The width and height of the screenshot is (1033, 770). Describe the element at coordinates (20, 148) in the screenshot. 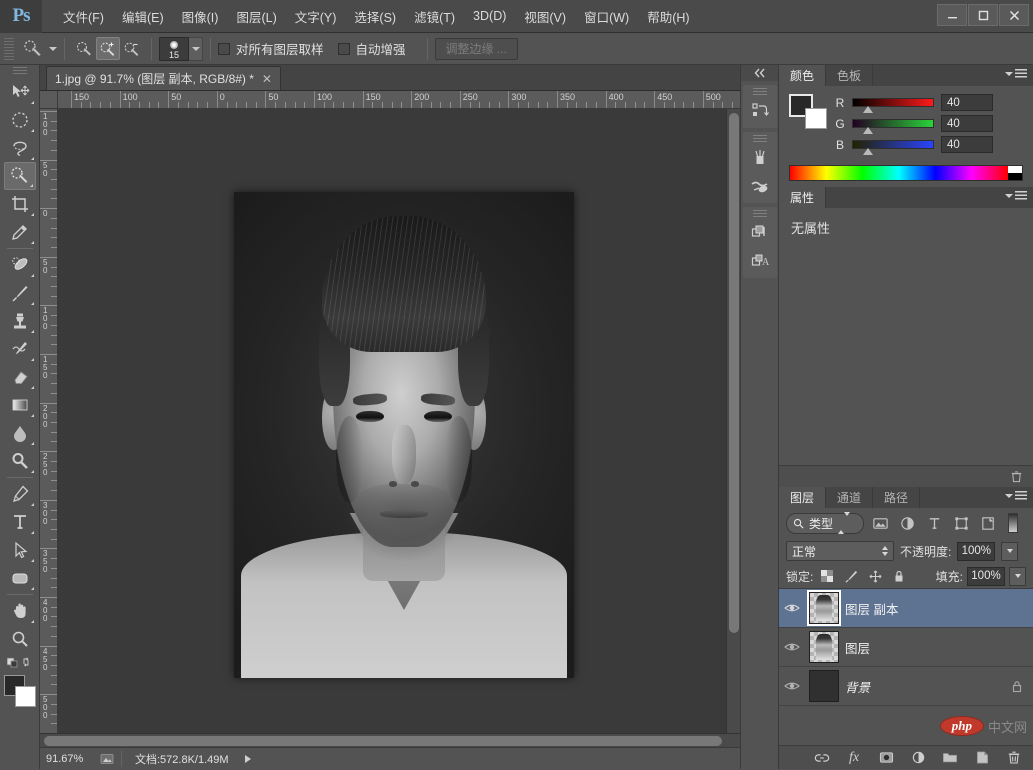

I see `lasso-tool` at that location.